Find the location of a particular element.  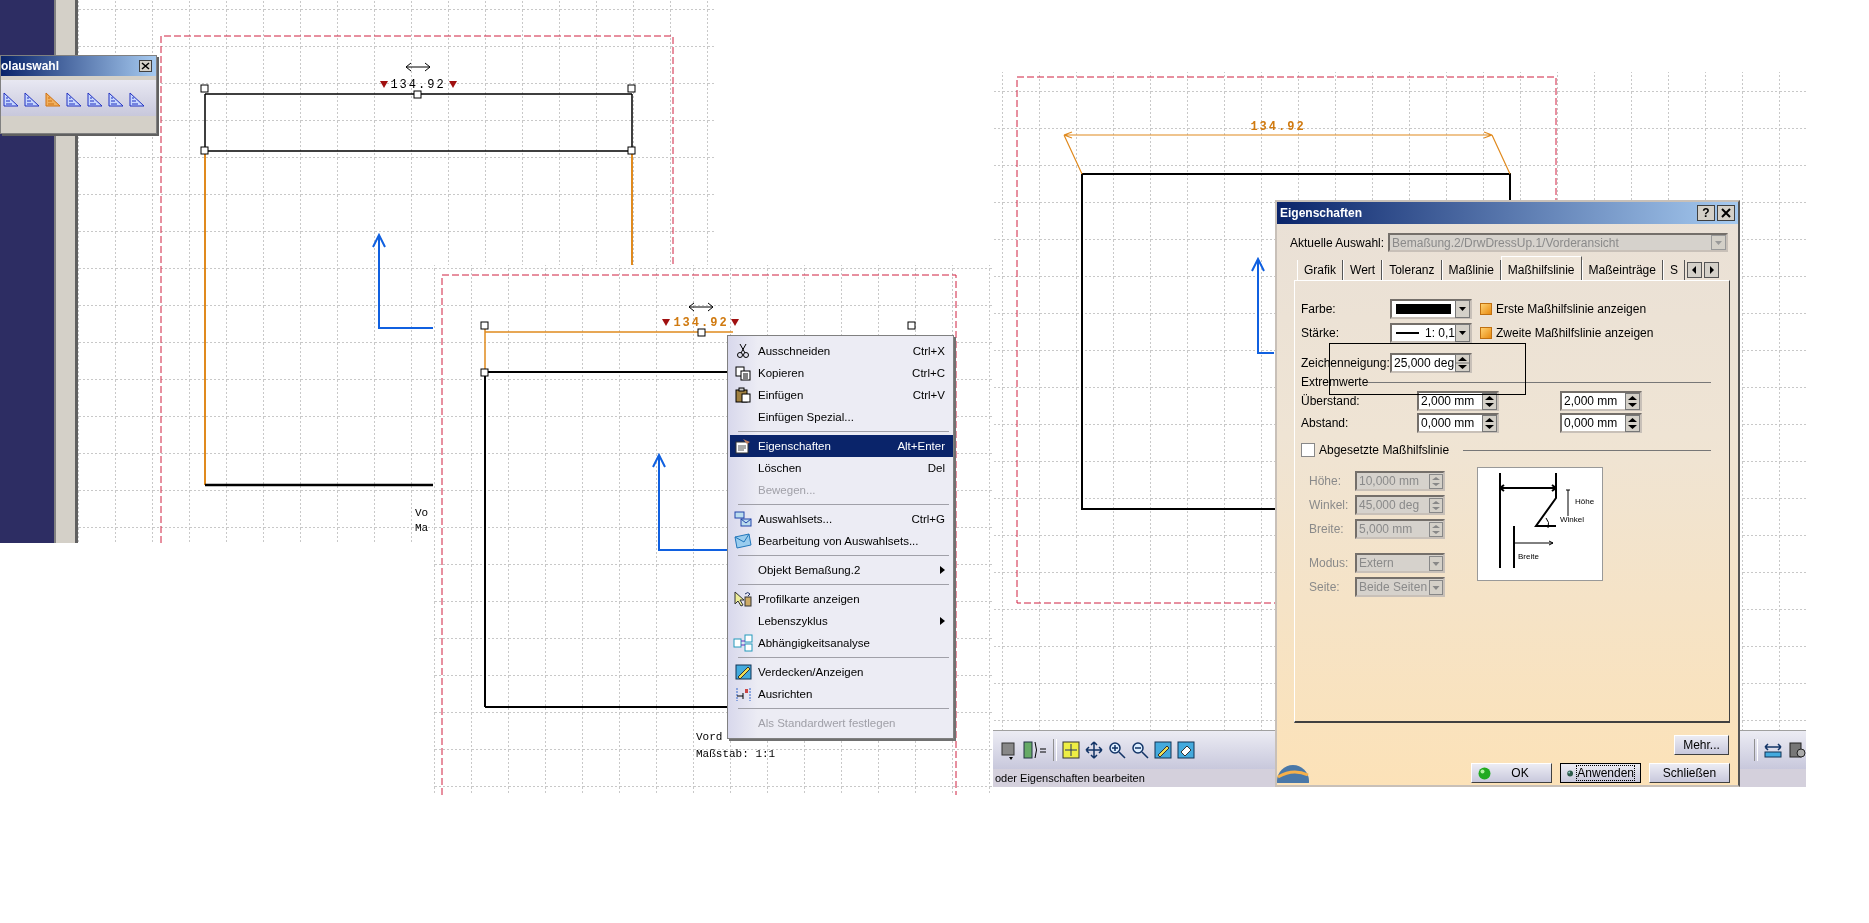

field-label: Breite: is located at coordinates (1327, 529).